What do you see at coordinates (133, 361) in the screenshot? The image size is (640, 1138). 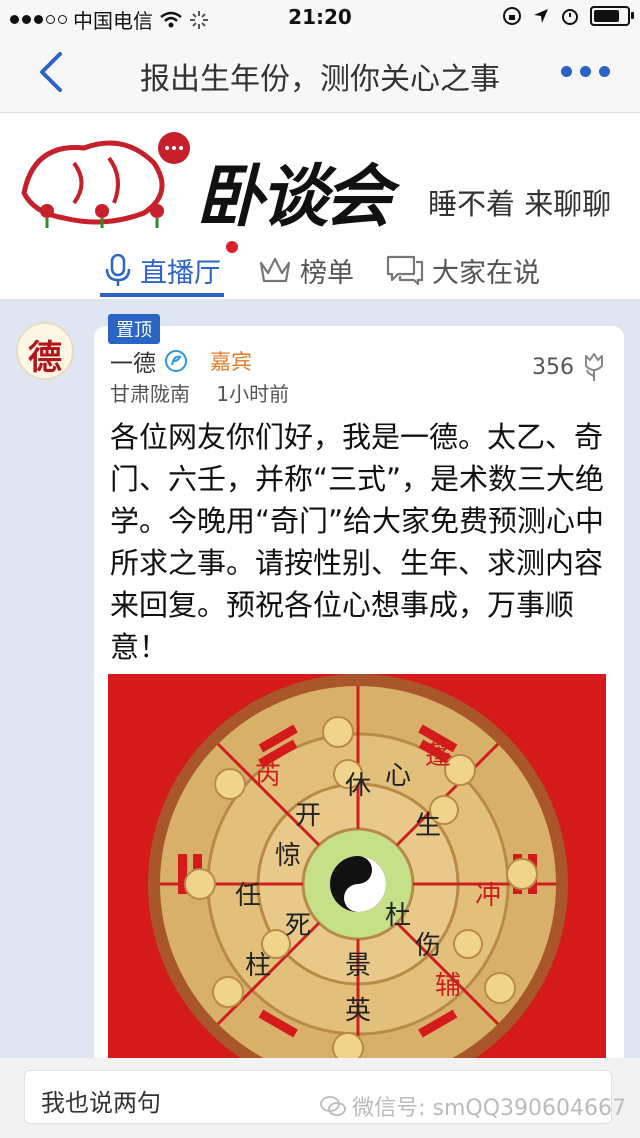 I see `author-name: 一德` at bounding box center [133, 361].